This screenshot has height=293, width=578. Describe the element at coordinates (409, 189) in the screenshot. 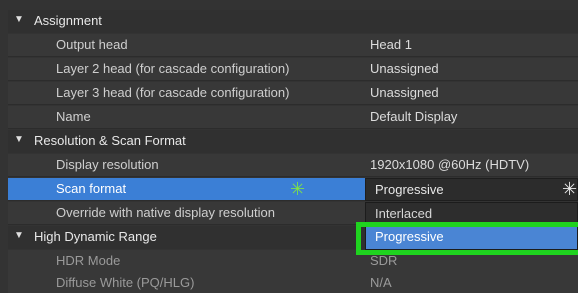

I see `combobox-value: Progressive` at that location.